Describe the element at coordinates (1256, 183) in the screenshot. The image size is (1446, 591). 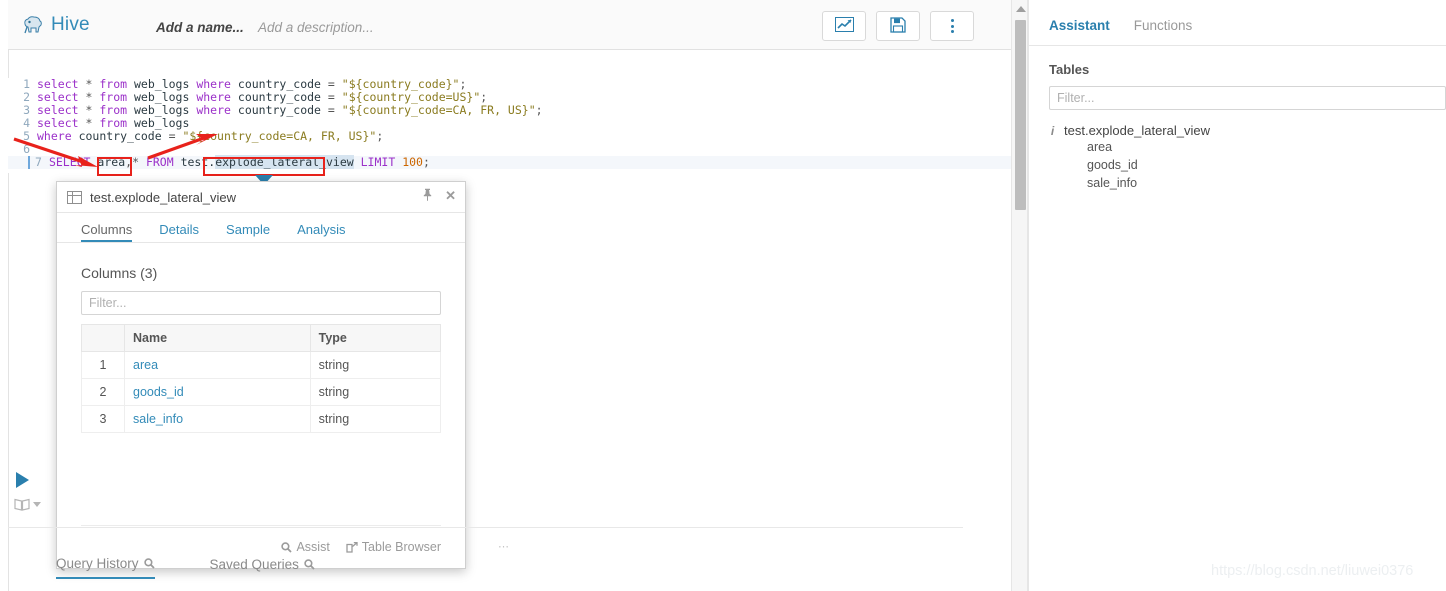
I see `table-column-item: sale_info` at that location.